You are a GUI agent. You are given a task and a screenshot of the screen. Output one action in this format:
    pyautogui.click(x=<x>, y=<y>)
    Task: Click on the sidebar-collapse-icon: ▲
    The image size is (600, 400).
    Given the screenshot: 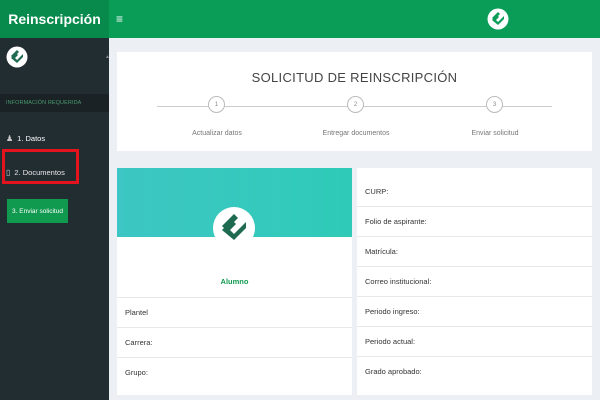 What is the action you would take?
    pyautogui.click(x=107, y=57)
    